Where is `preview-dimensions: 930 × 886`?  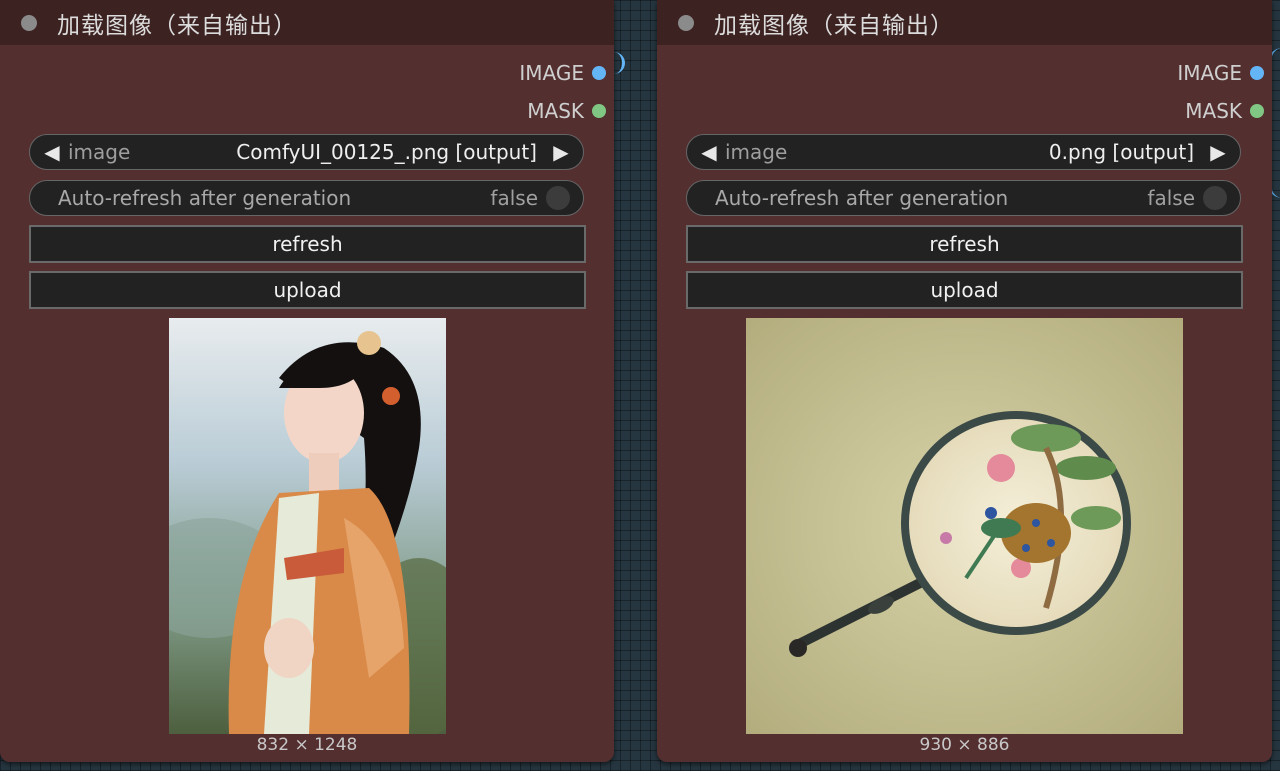
preview-dimensions: 930 × 886 is located at coordinates (964, 745).